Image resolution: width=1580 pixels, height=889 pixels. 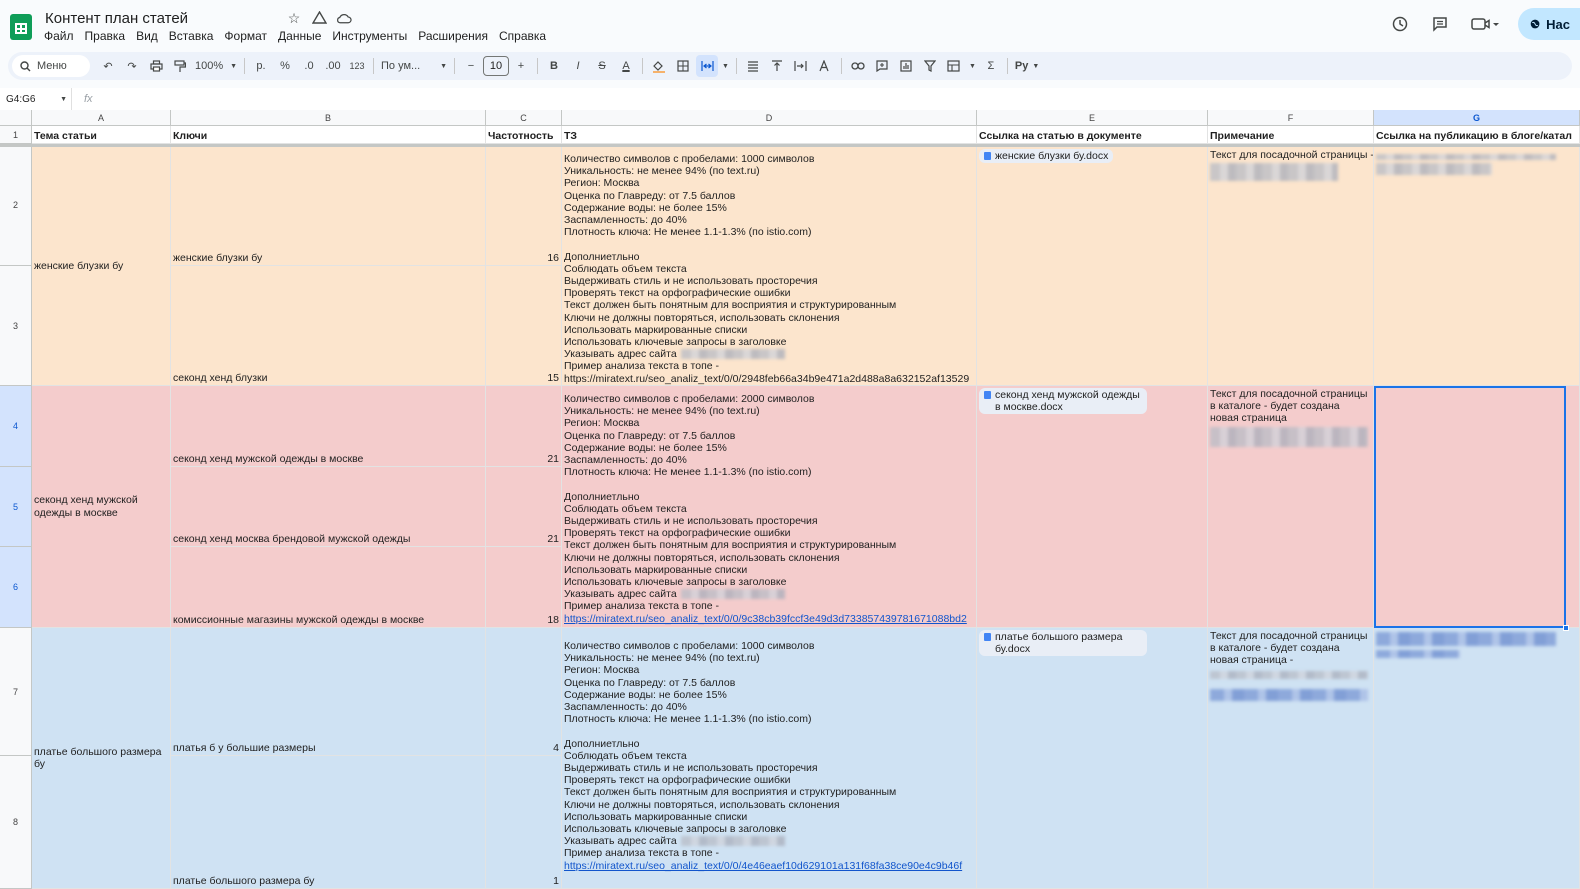 I want to click on star-icon: ☆, so click(x=294, y=18).